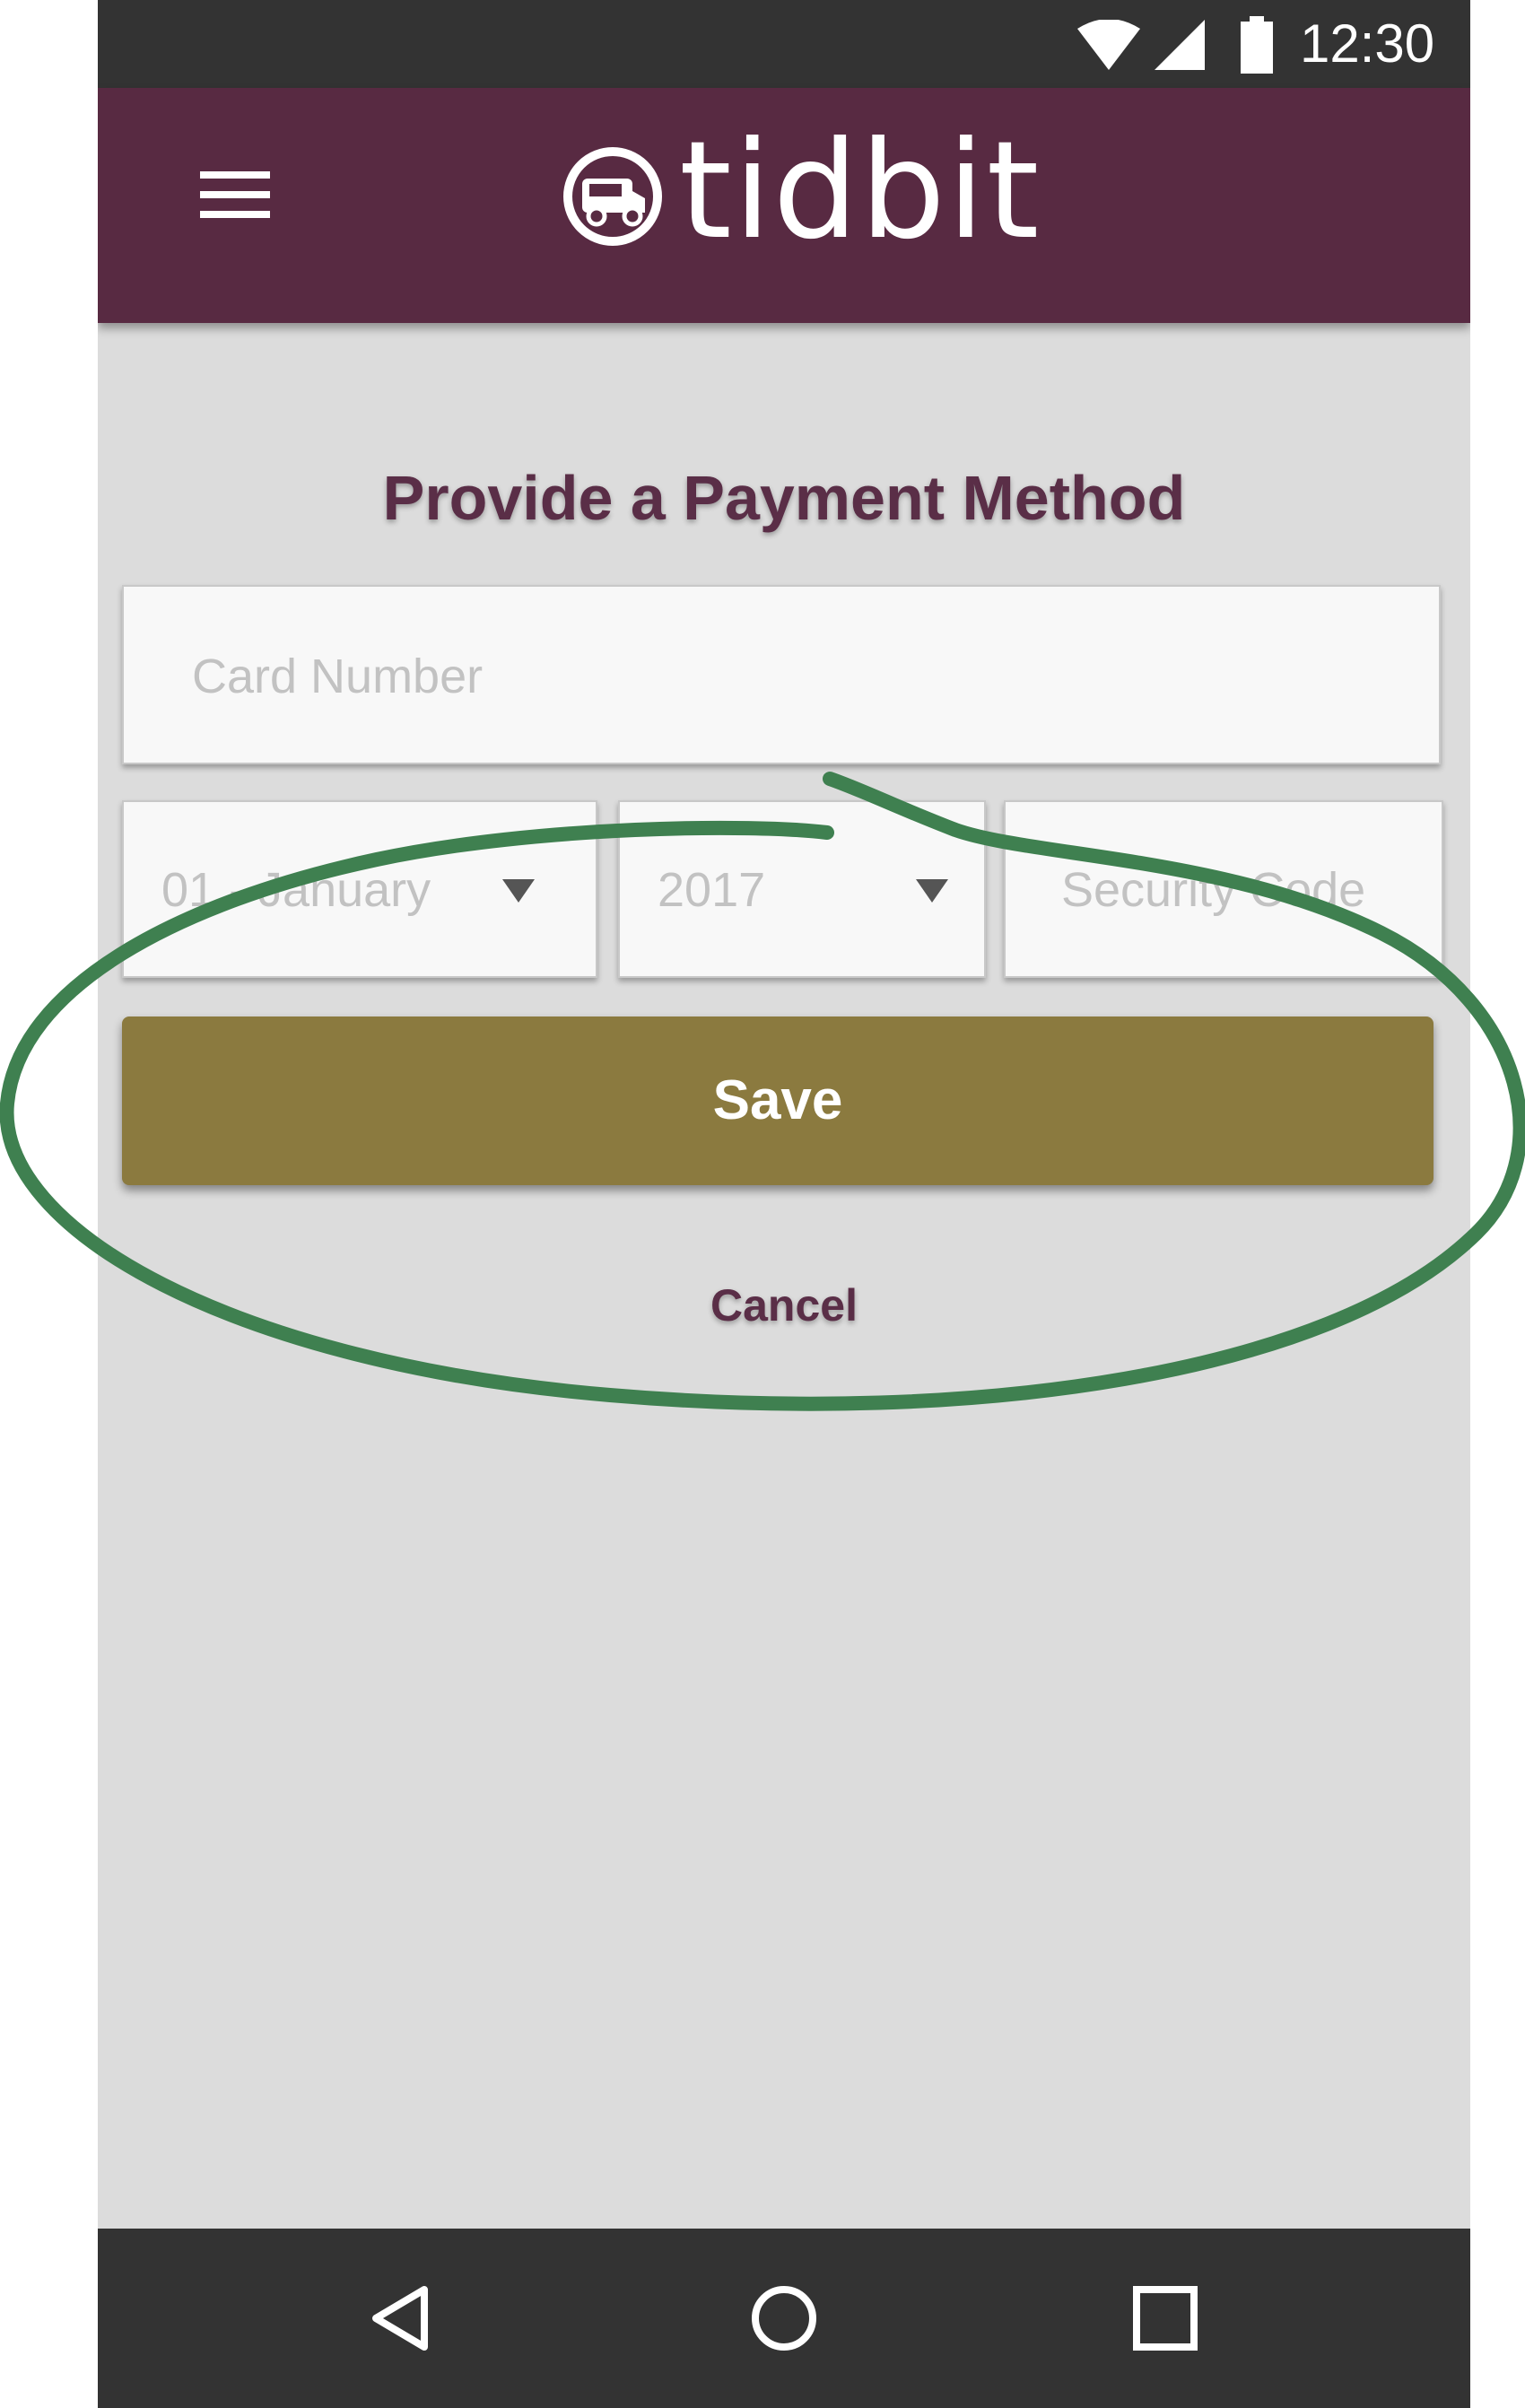  What do you see at coordinates (612, 196) in the screenshot?
I see `food-truck-icon` at bounding box center [612, 196].